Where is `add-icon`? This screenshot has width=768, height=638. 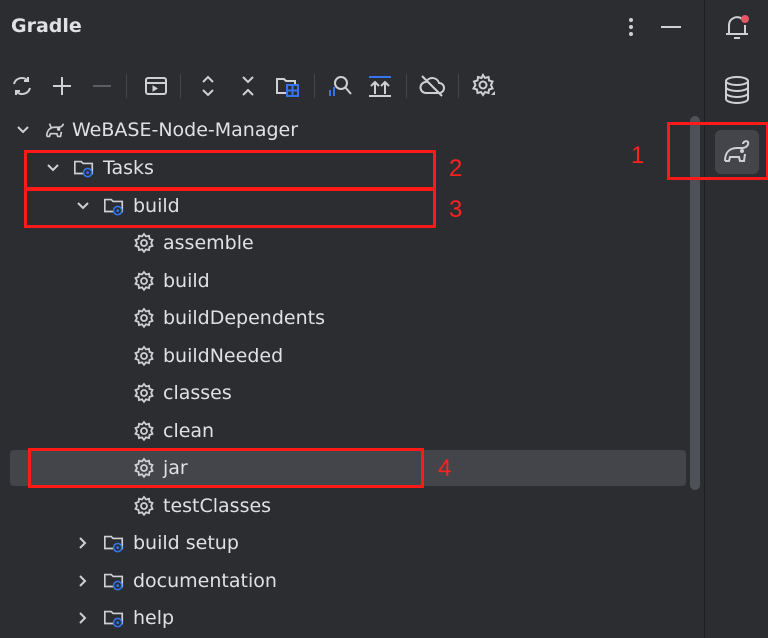 add-icon is located at coordinates (62, 86).